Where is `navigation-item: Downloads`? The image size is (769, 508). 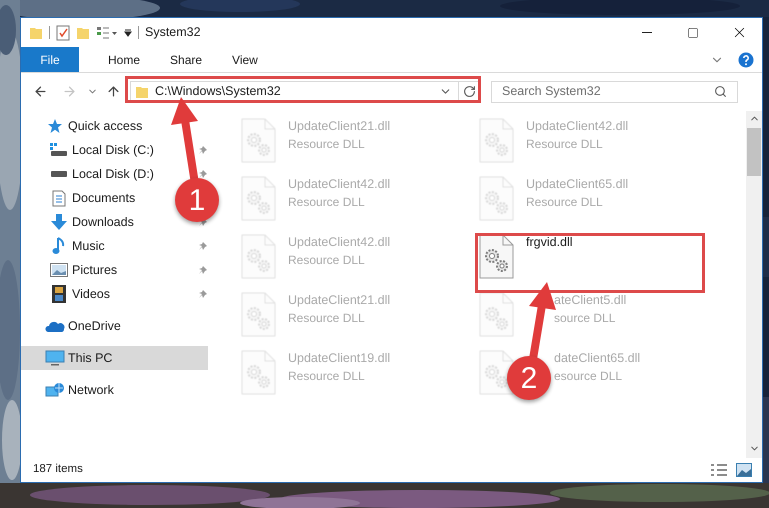 navigation-item: Downloads is located at coordinates (77, 222).